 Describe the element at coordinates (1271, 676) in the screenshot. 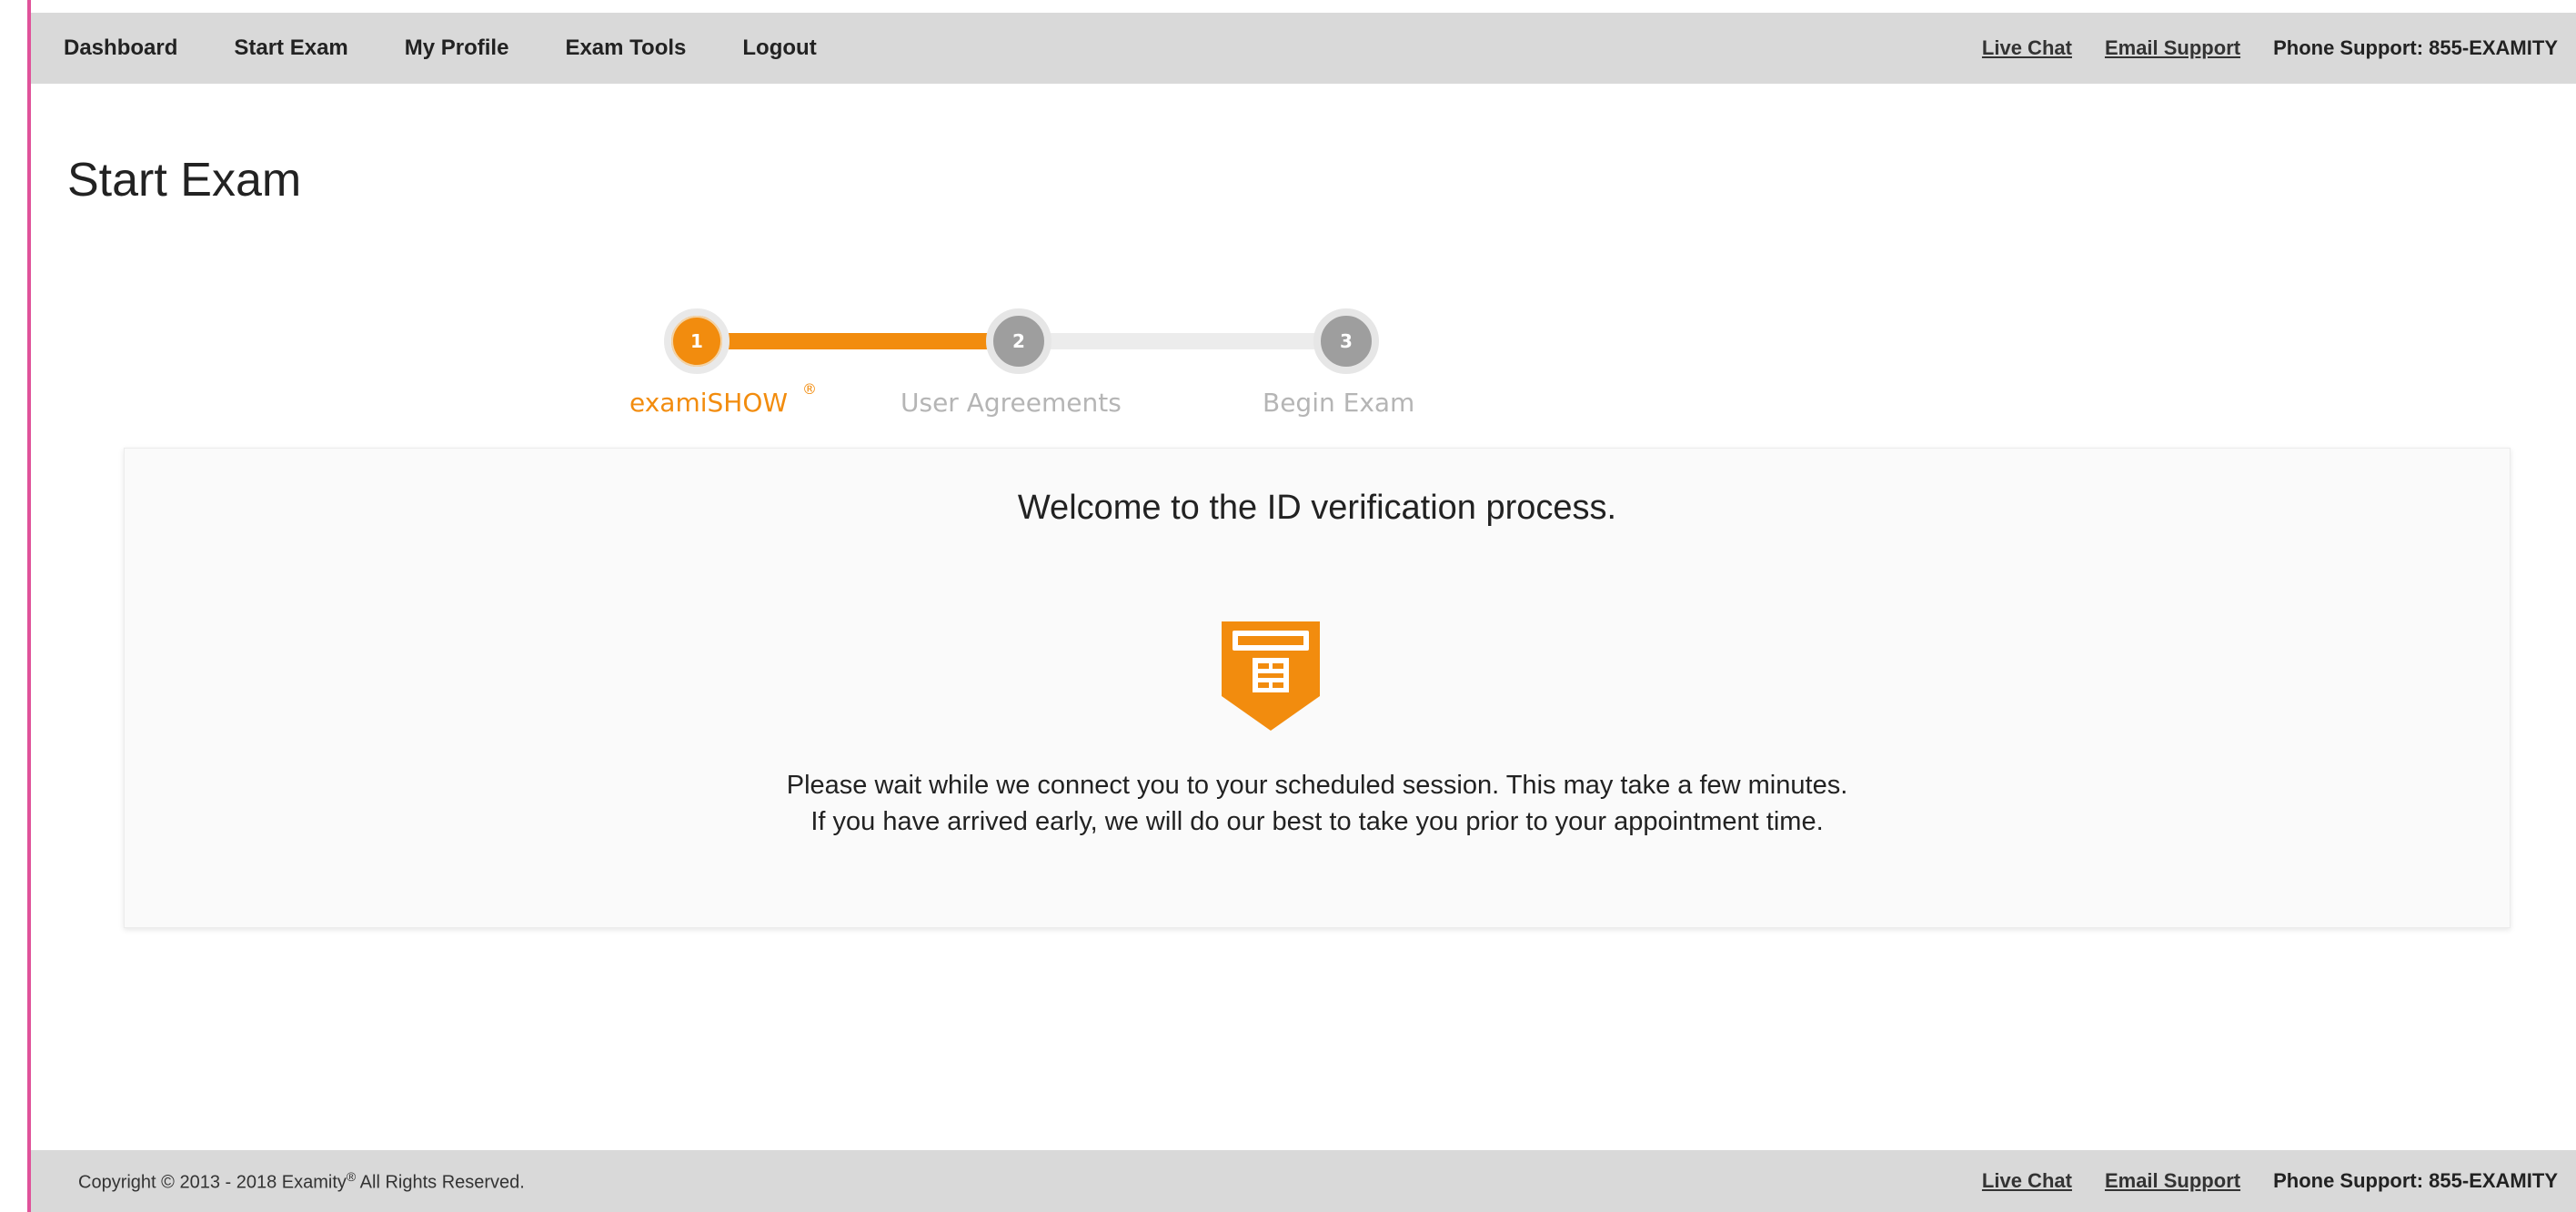

I see `id-shield-icon` at that location.